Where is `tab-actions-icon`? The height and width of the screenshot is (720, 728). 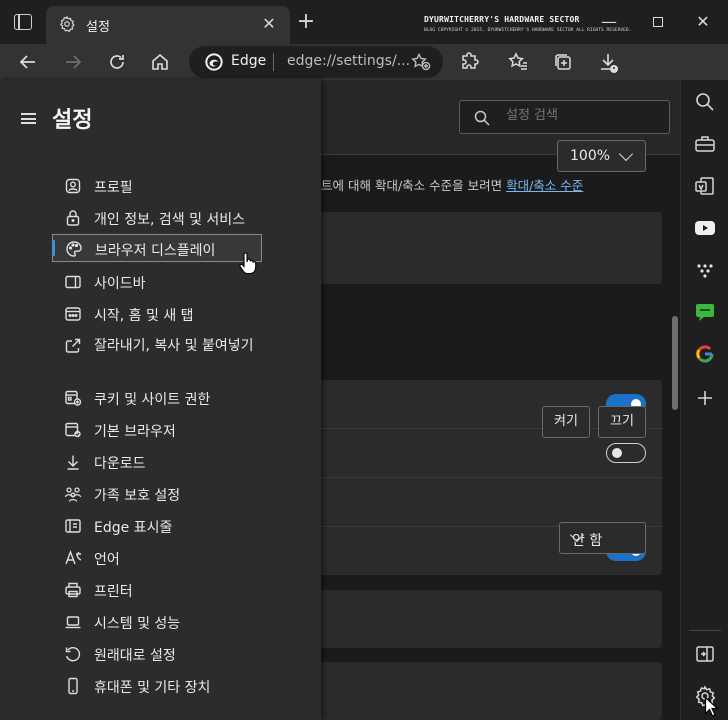
tab-actions-icon is located at coordinates (23, 22).